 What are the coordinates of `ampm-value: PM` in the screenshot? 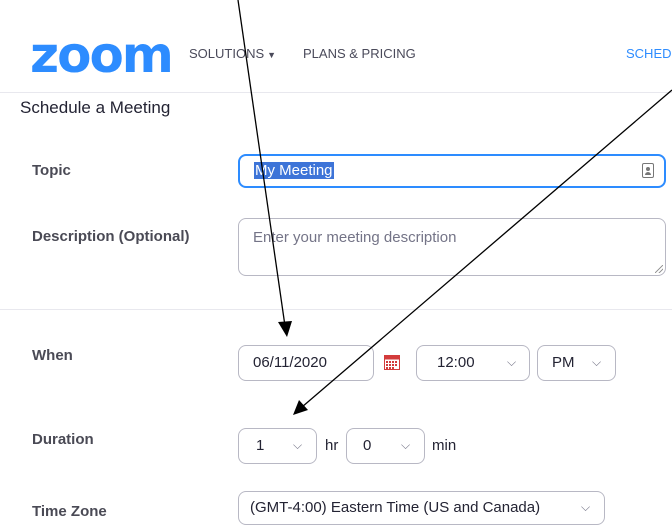 It's located at (563, 362).